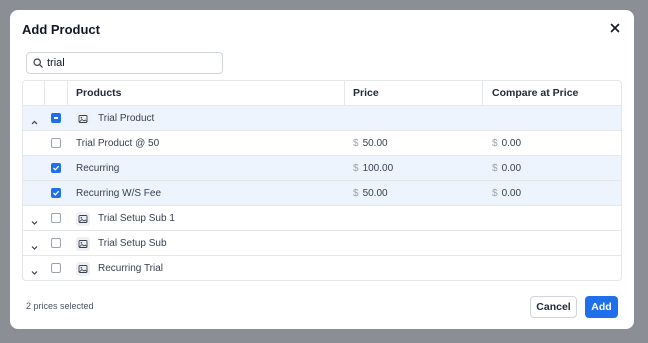  Describe the element at coordinates (126, 118) in the screenshot. I see `product-name: Trial Product` at that location.